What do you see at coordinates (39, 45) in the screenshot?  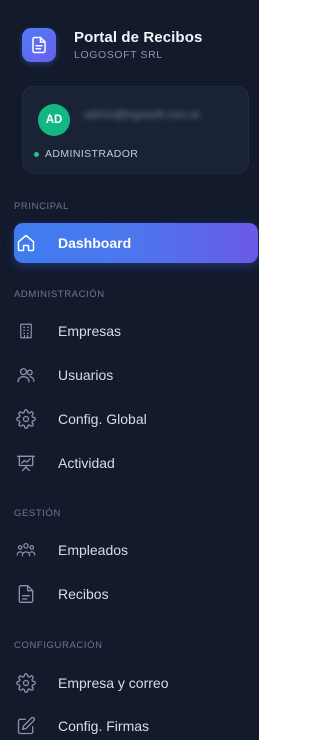 I see `document-icon` at bounding box center [39, 45].